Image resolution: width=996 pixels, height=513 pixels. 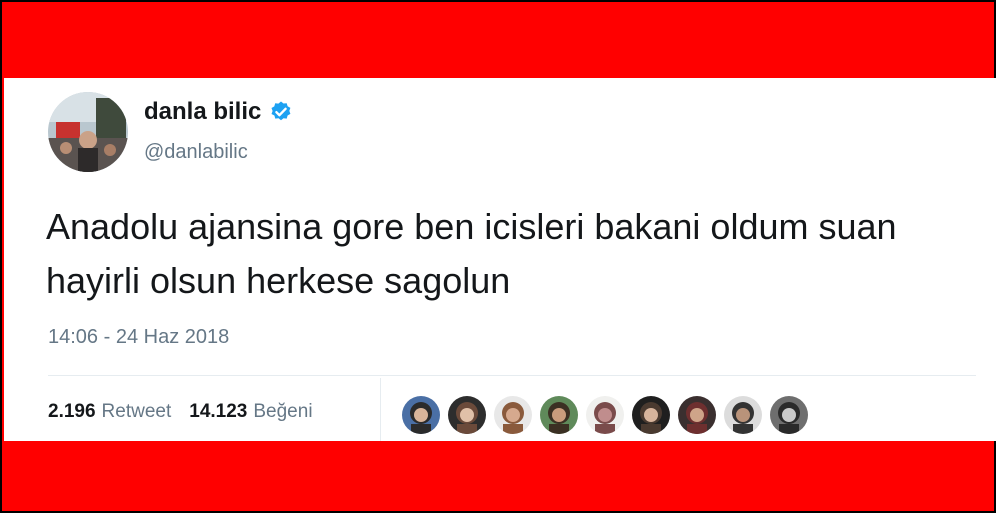 What do you see at coordinates (283, 411) in the screenshot?
I see `like-count-label: Beğeni` at bounding box center [283, 411].